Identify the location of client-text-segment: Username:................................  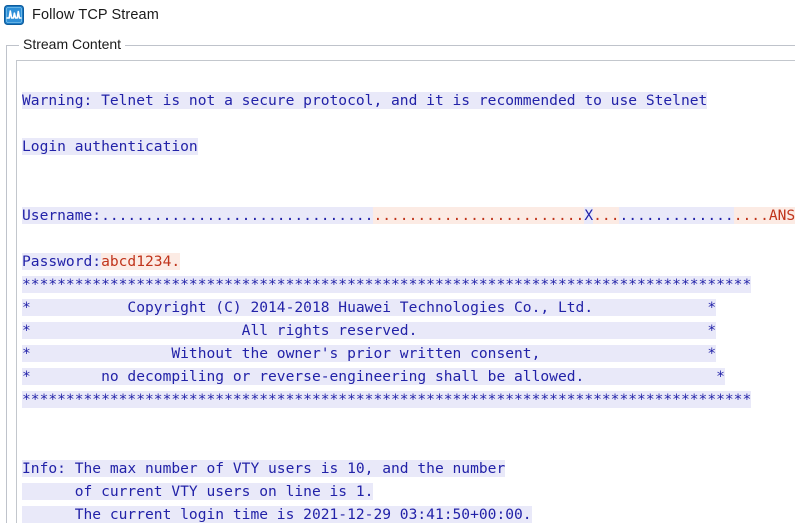
(198, 215).